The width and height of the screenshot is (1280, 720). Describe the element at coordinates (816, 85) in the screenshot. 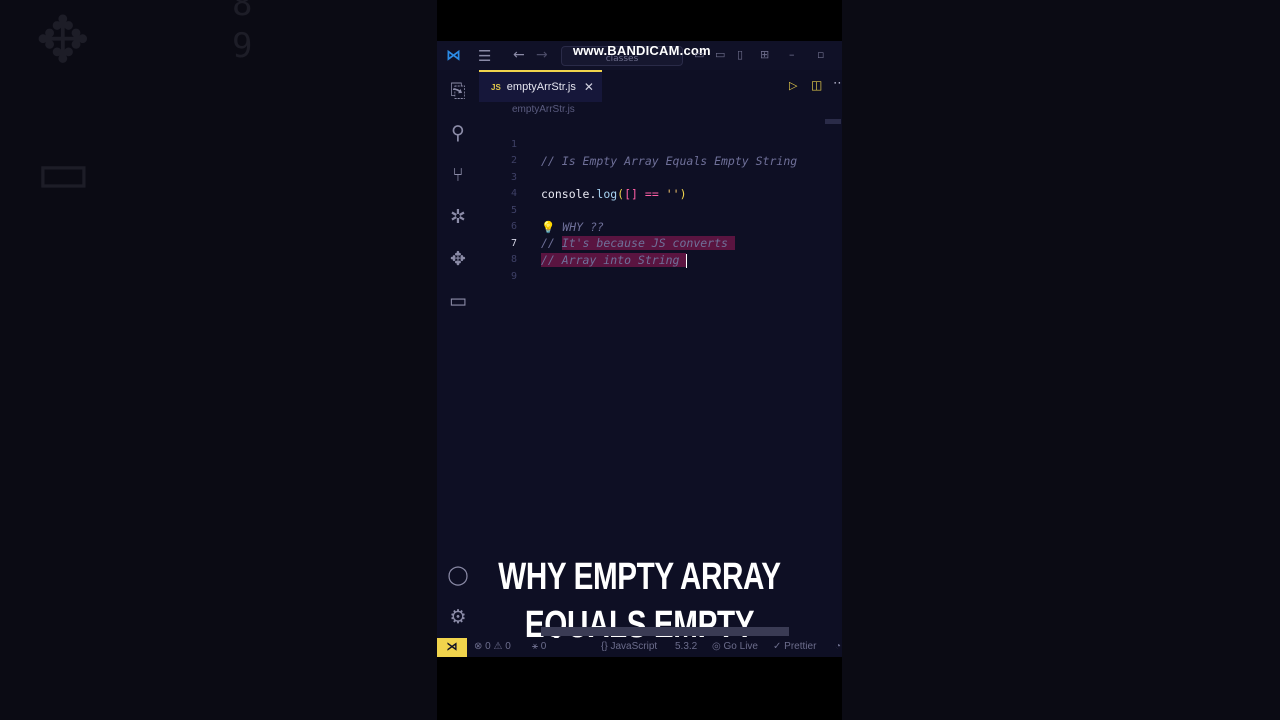

I see `split-editor-icon: ◫` at that location.